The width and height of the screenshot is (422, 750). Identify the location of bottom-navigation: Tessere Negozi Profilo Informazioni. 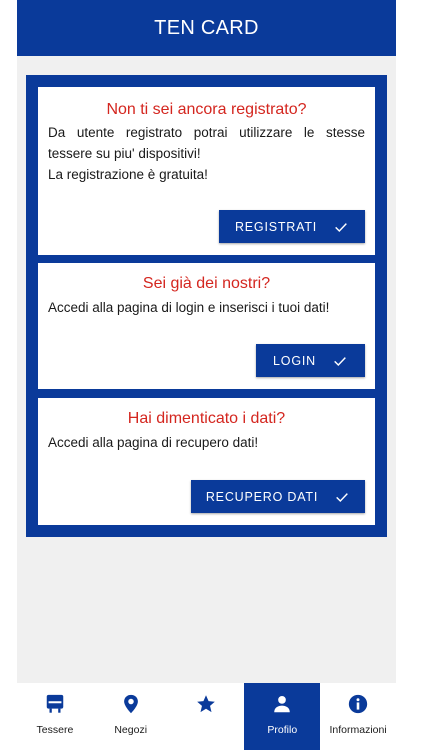
(206, 716).